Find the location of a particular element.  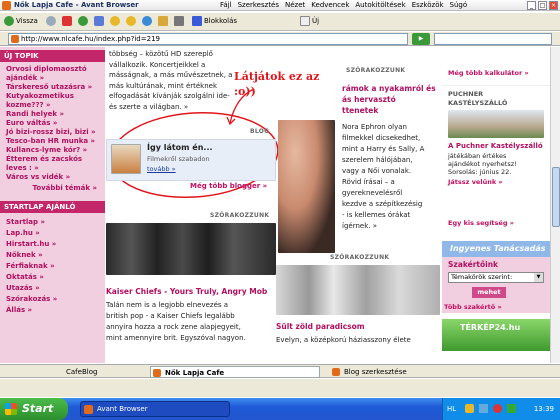

history-button is located at coordinates (148, 21).